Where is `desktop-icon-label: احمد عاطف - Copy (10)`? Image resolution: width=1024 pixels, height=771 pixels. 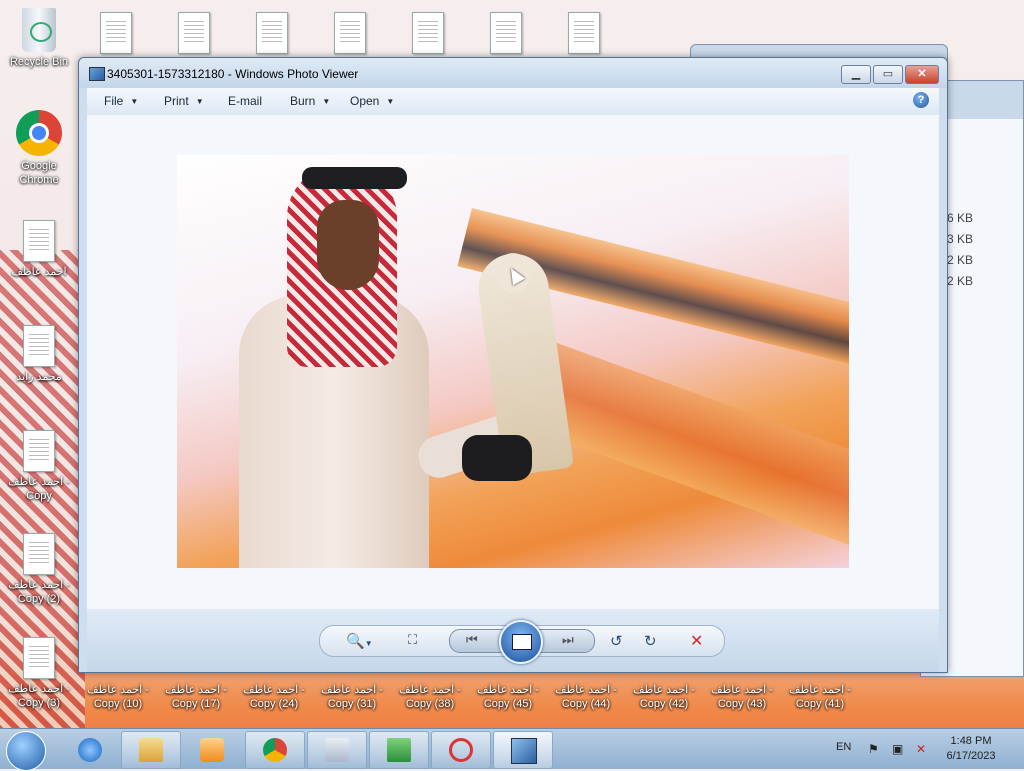 desktop-icon-label: احمد عاطف - Copy (10) is located at coordinates (118, 697).